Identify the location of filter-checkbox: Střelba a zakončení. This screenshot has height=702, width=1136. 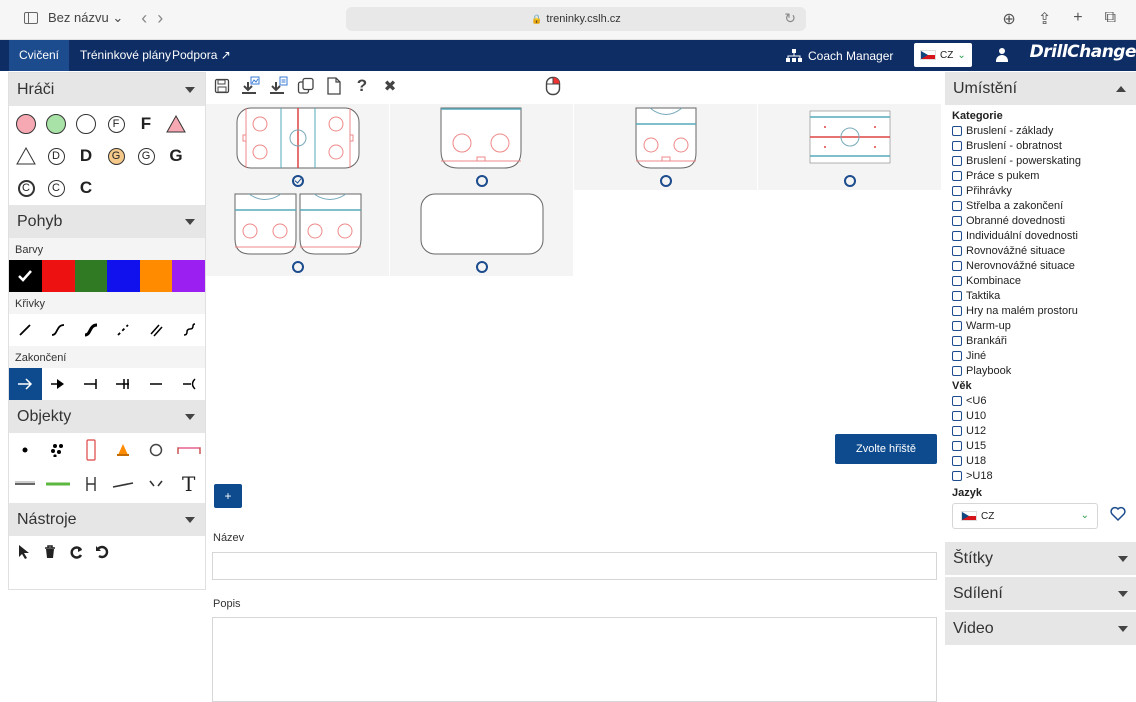
(1040, 205).